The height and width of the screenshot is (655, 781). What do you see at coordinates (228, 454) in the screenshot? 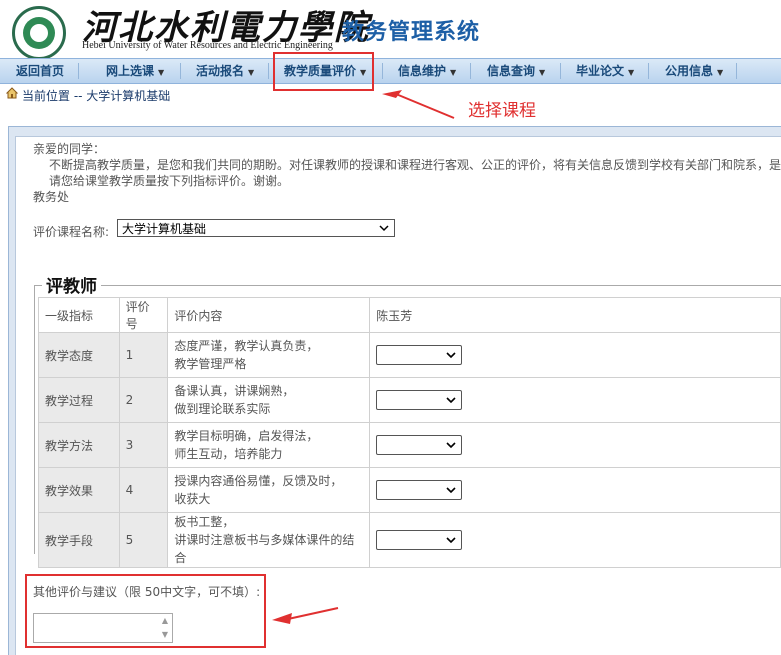
I see `content-line: 师生互动，培养能力` at bounding box center [228, 454].